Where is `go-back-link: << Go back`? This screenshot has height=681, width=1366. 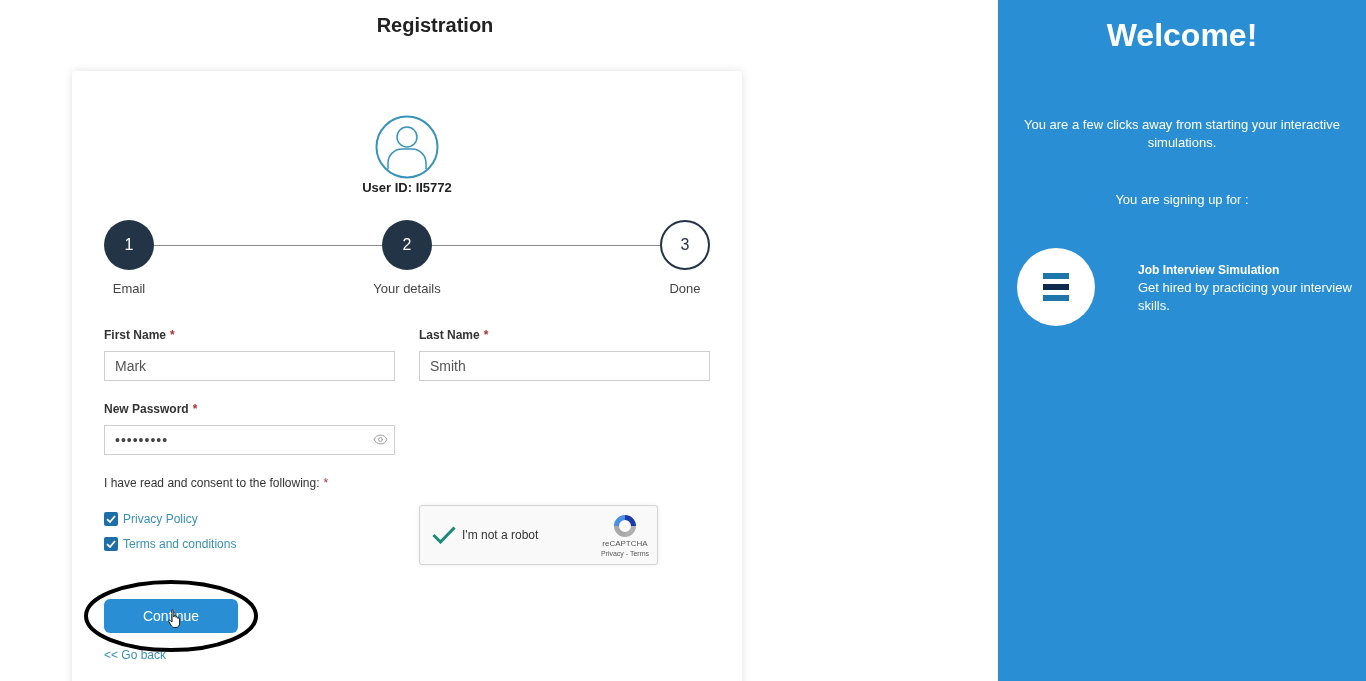
go-back-link: << Go back is located at coordinates (135, 655).